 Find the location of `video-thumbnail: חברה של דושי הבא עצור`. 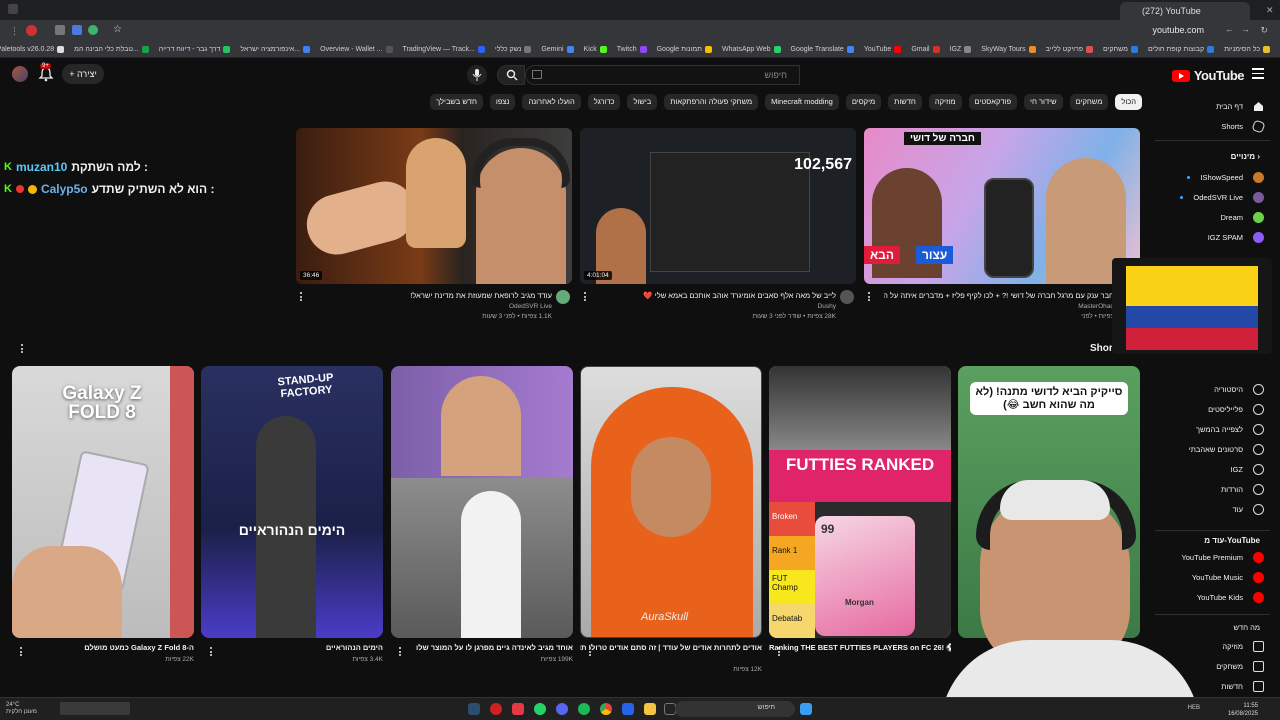

video-thumbnail: חברה של דושי הבא עצור is located at coordinates (1002, 206).